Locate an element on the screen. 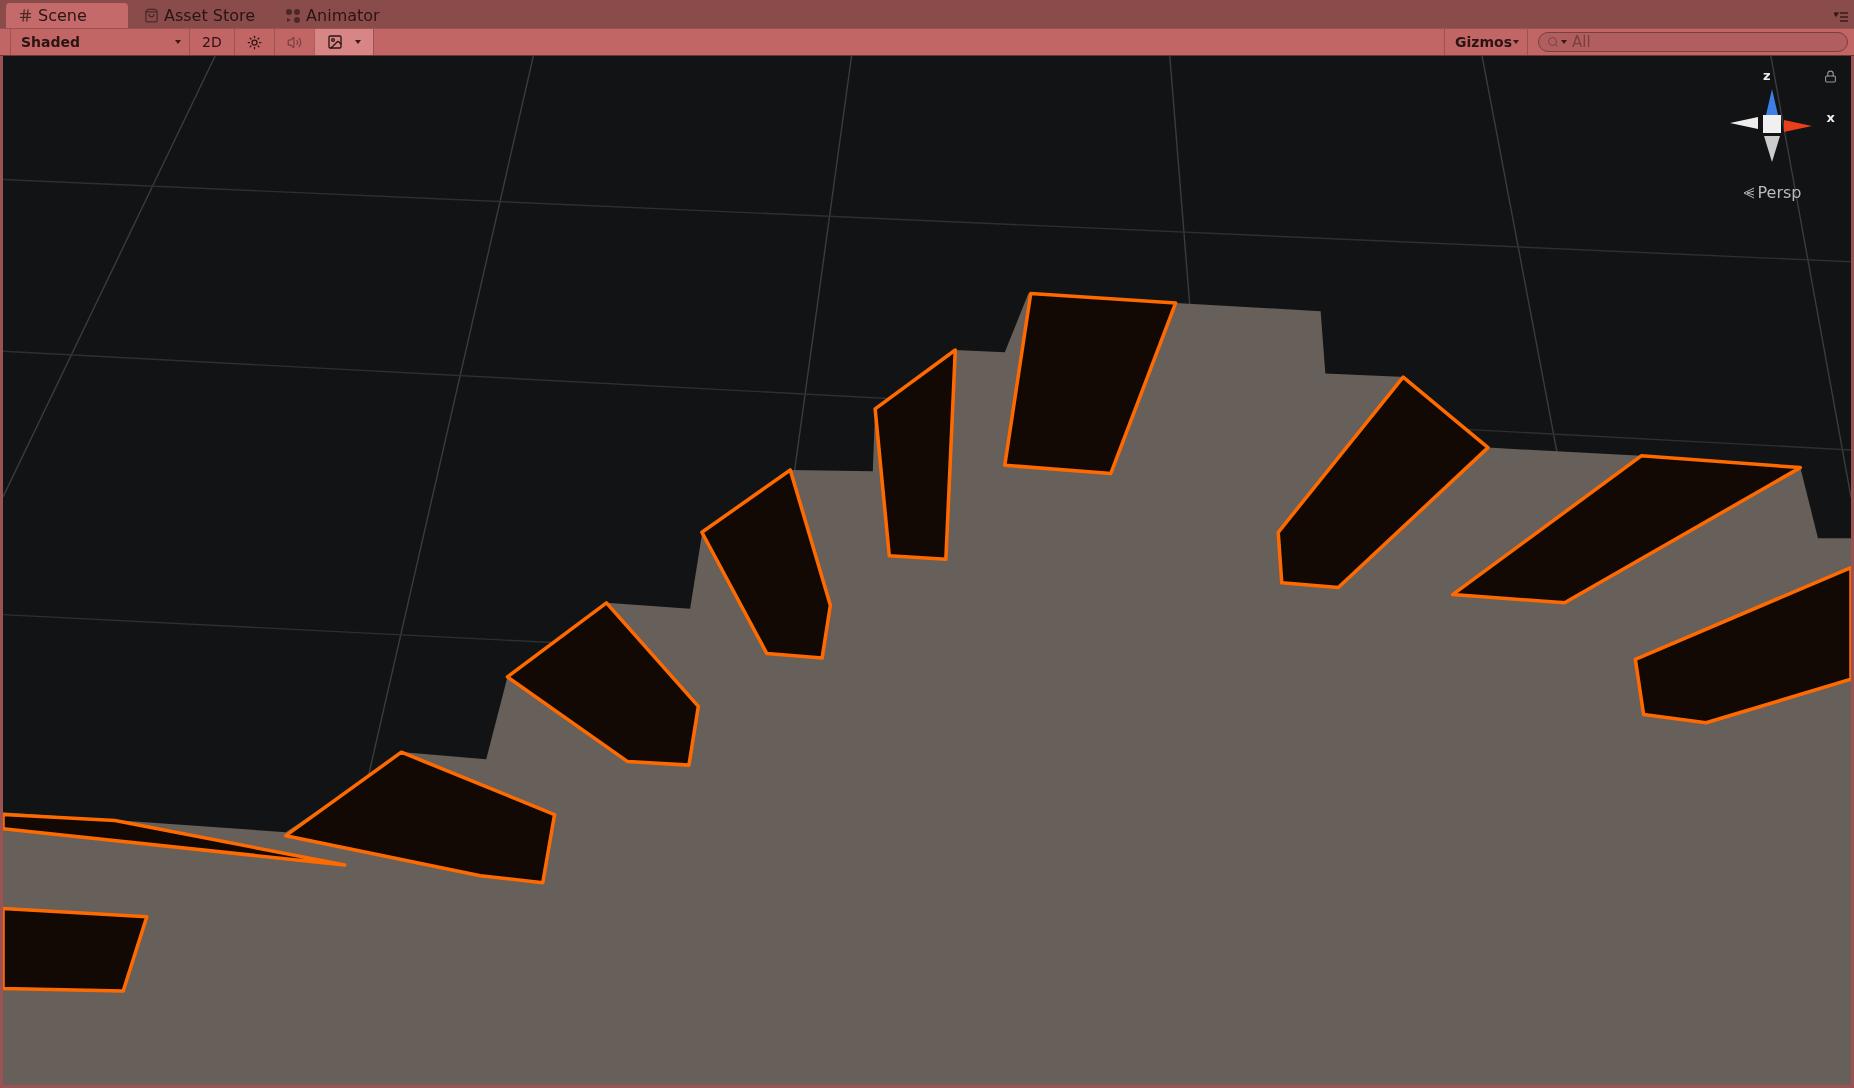 The height and width of the screenshot is (1088, 1854). image-icon is located at coordinates (334, 42).